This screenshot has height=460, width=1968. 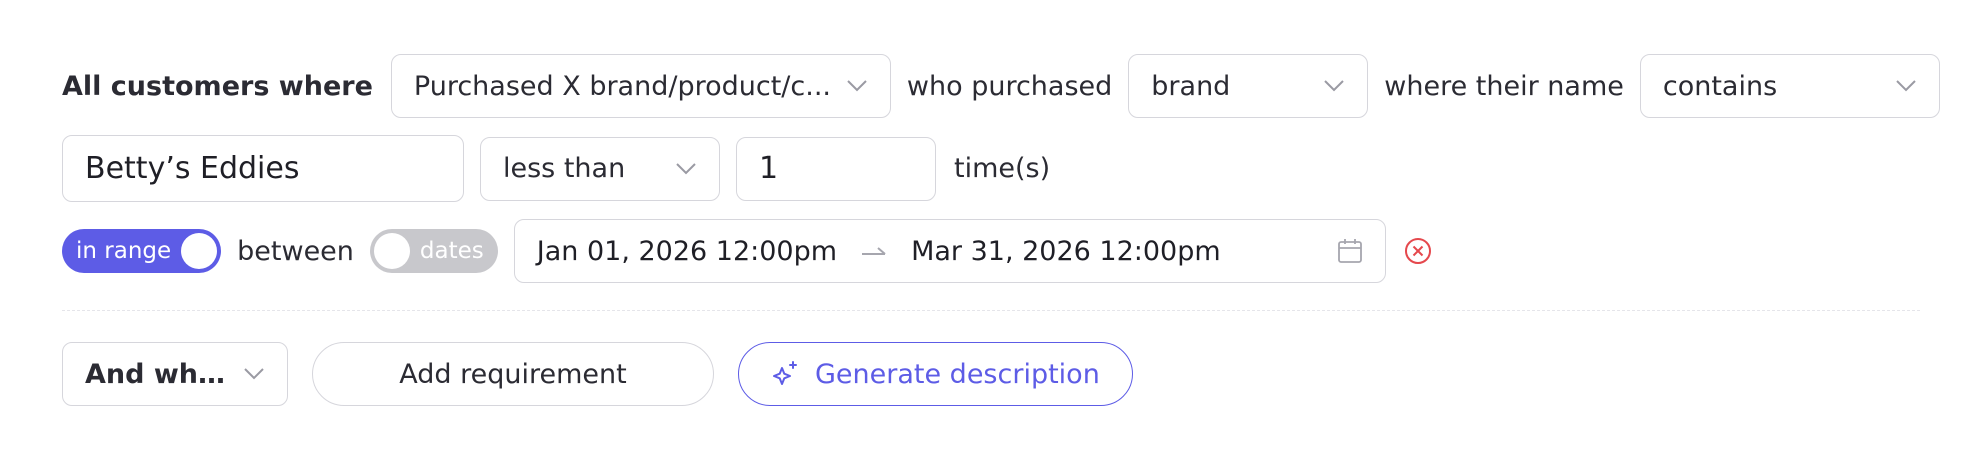 What do you see at coordinates (158, 374) in the screenshot?
I see `joiner-select-value: And where` at bounding box center [158, 374].